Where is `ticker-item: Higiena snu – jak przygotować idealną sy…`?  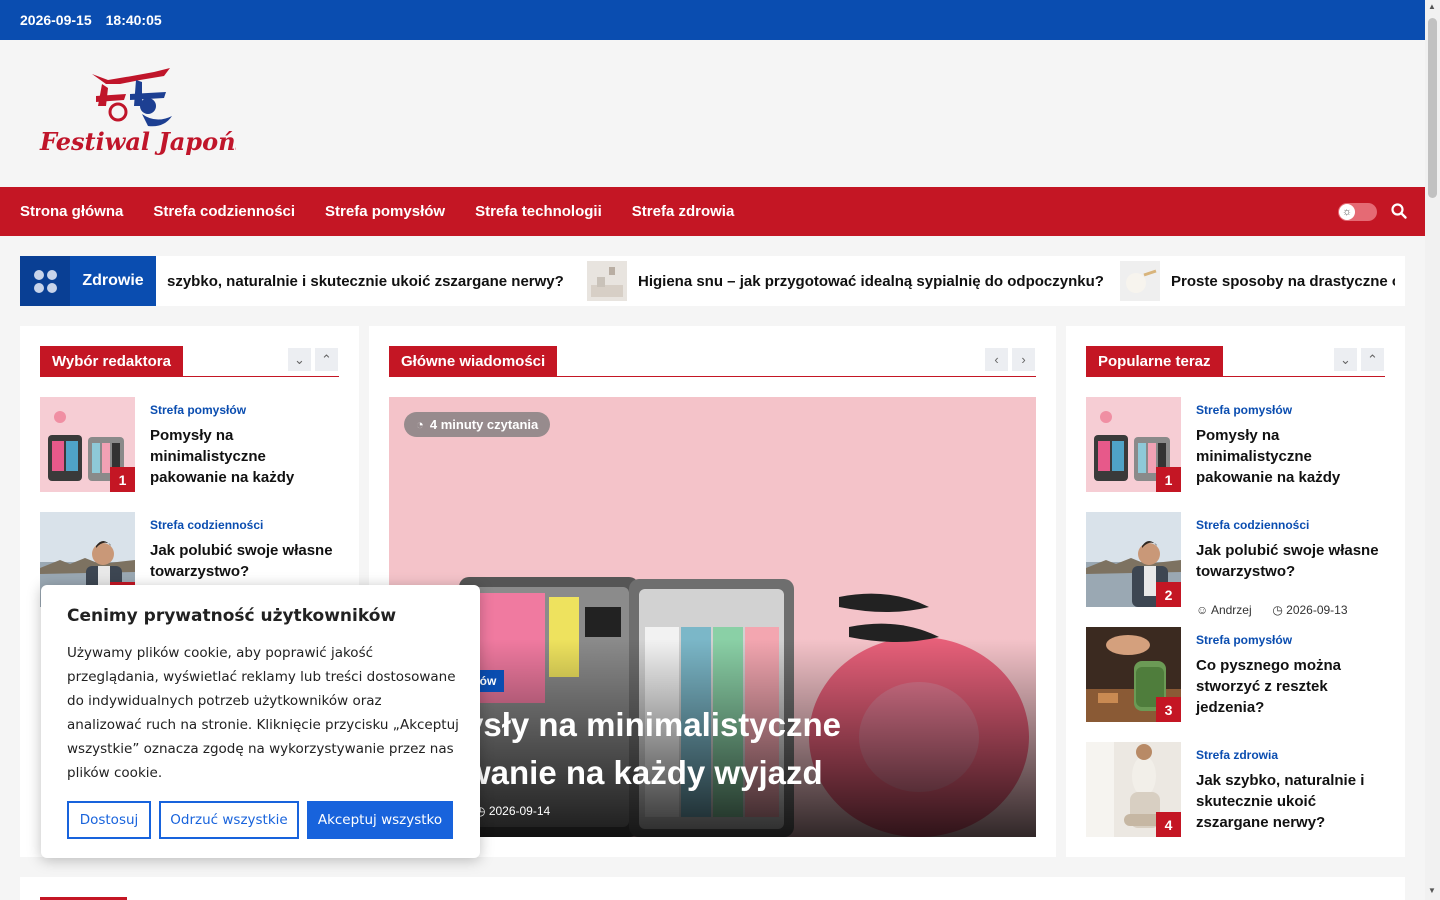 ticker-item: Higiena snu – jak przygotować idealną sy… is located at coordinates (845, 281).